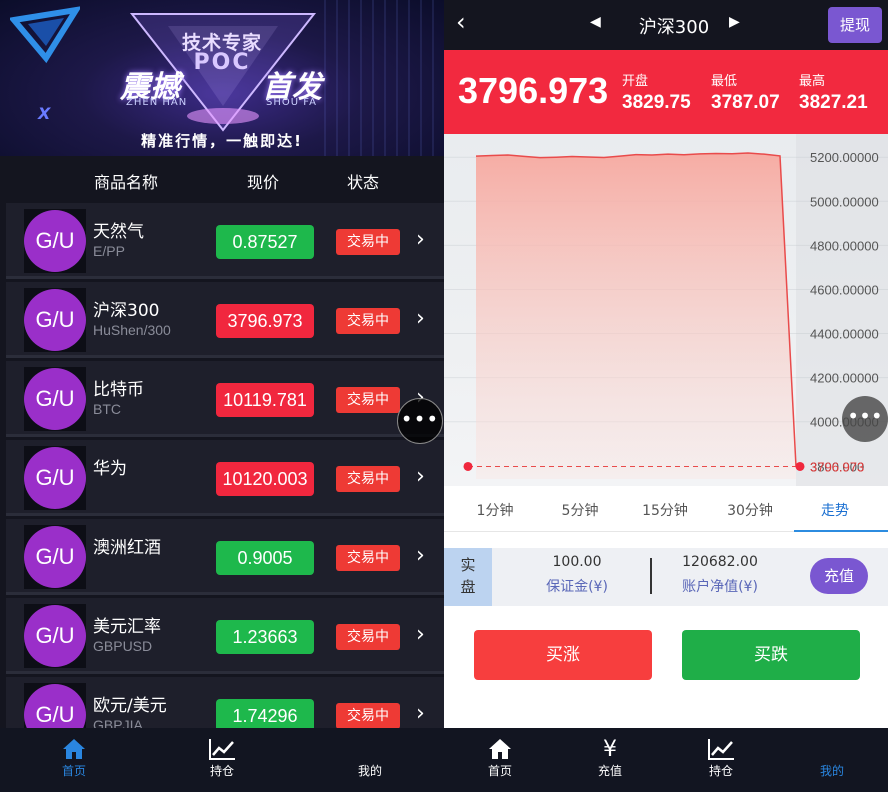 This screenshot has width=888, height=792. Describe the element at coordinates (265, 637) in the screenshot. I see `product-price: 1.23663` at that location.